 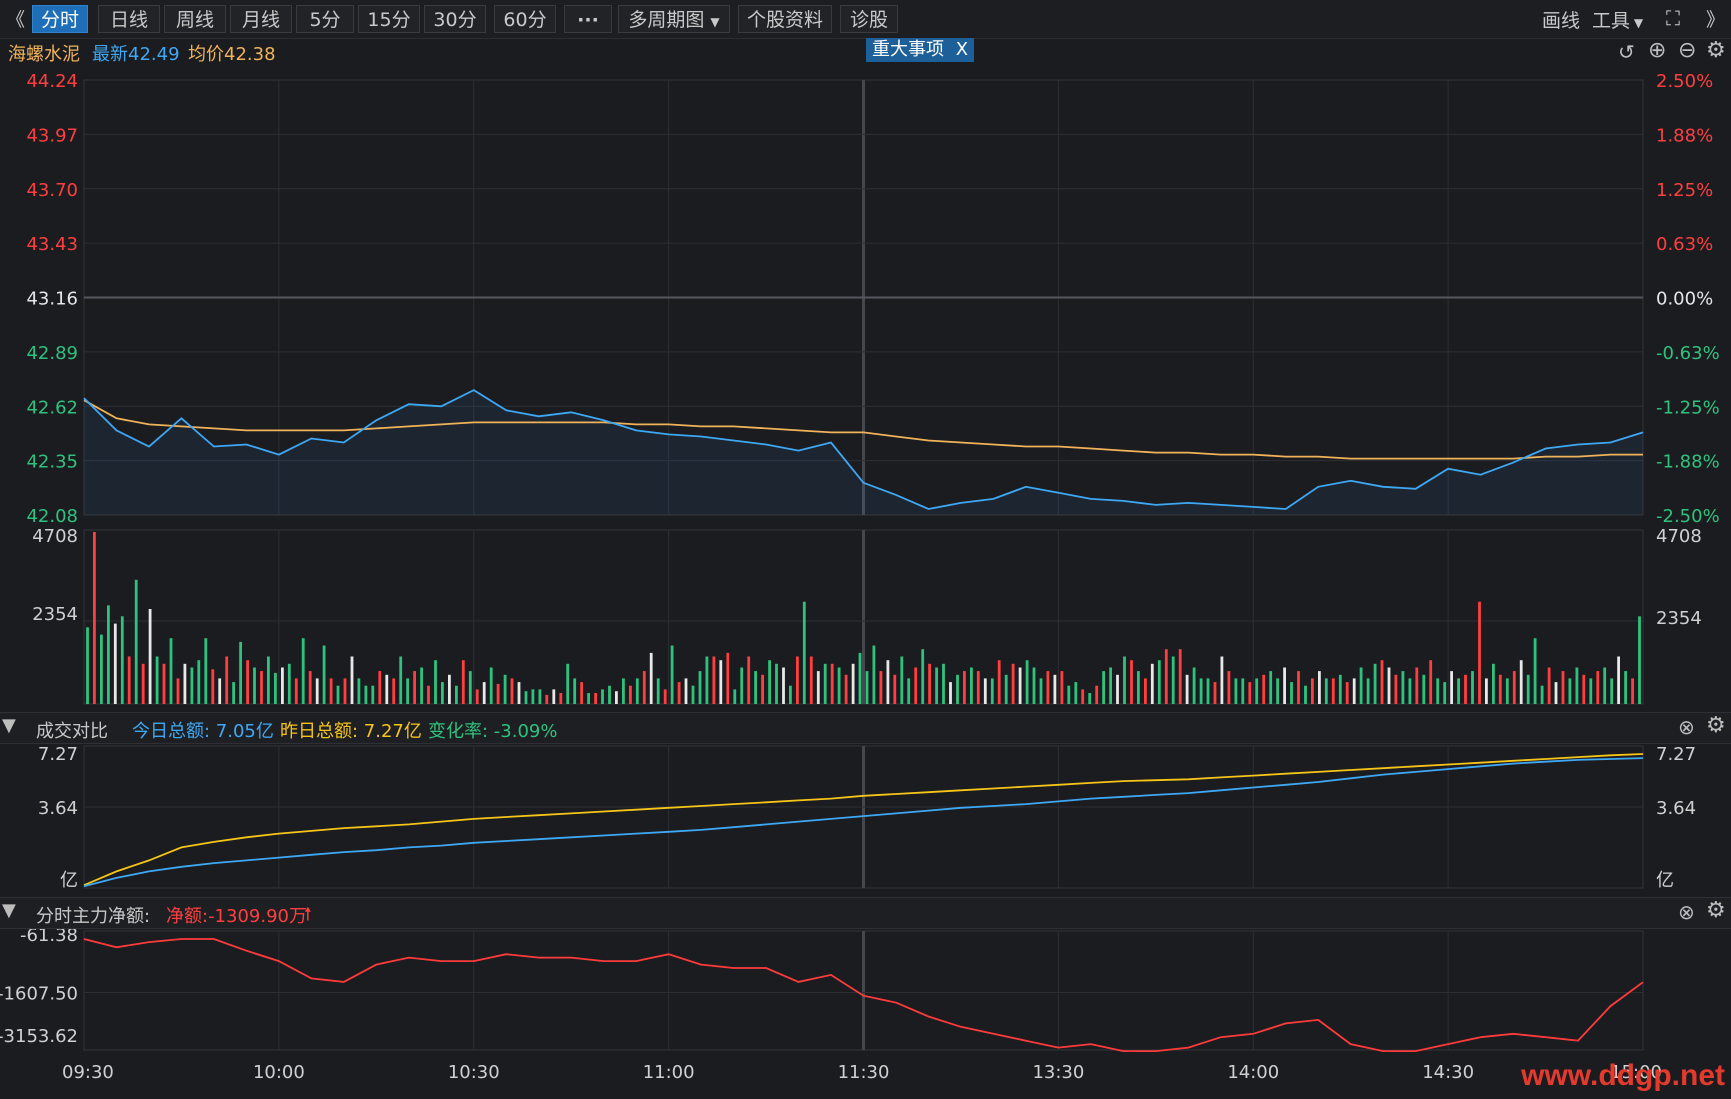 What do you see at coordinates (1673, 18) in the screenshot?
I see `fullscreen-icon: ⛶` at bounding box center [1673, 18].